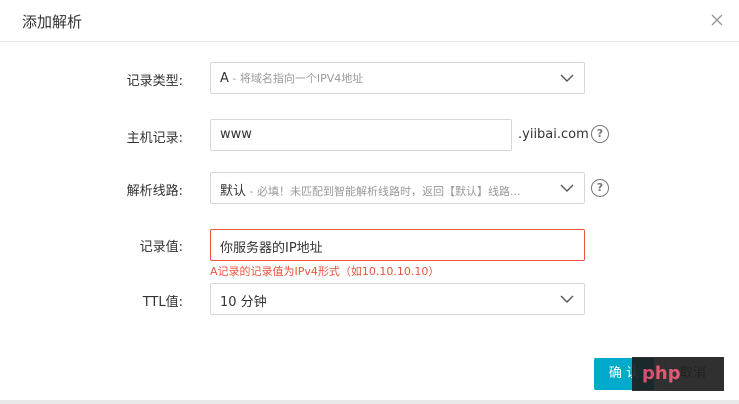 This screenshot has width=739, height=404. Describe the element at coordinates (361, 135) in the screenshot. I see `host-input: www` at that location.